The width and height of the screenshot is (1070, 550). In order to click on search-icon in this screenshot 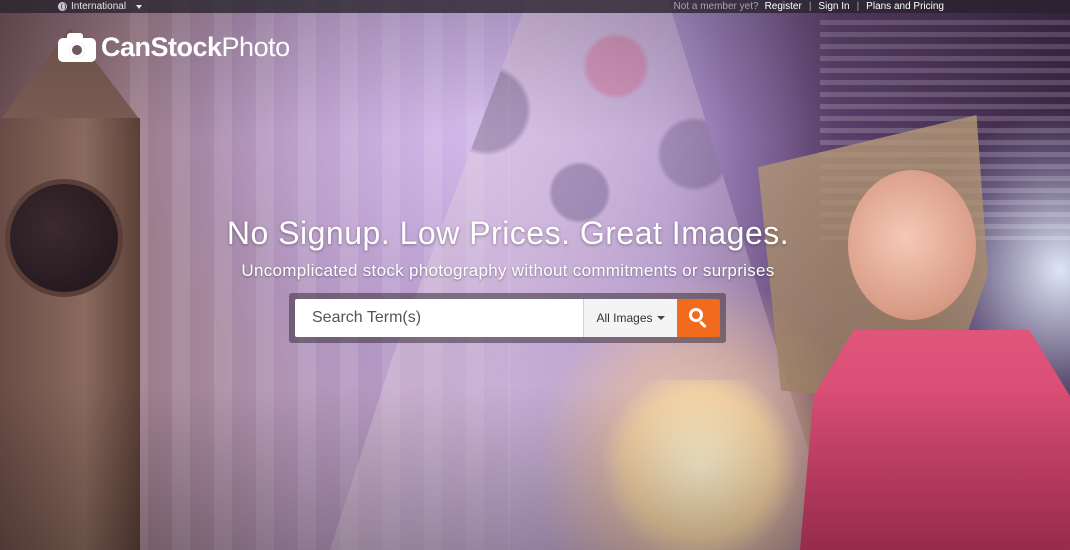, I will do `click(699, 318)`.